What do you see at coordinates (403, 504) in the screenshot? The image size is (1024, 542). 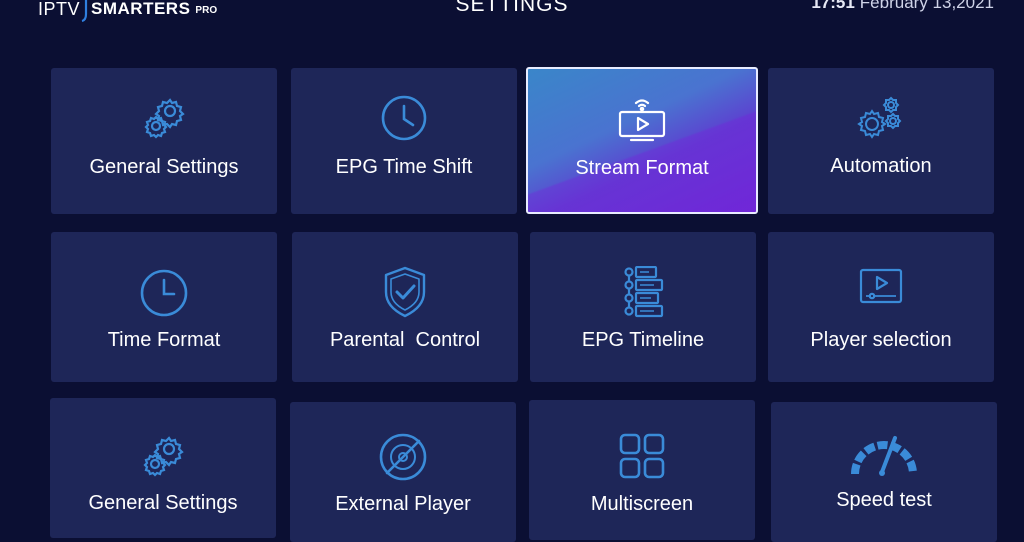 I see `tile-label: External Player` at bounding box center [403, 504].